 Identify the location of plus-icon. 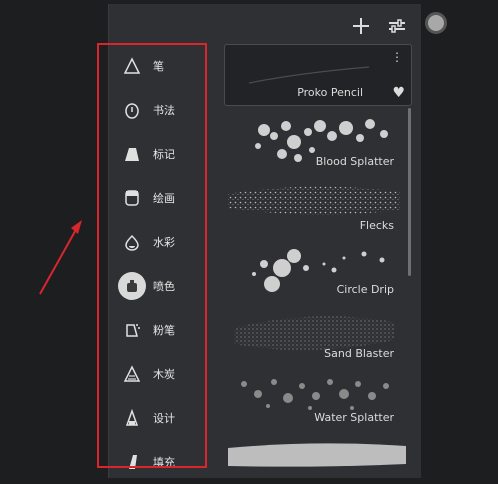
(361, 26).